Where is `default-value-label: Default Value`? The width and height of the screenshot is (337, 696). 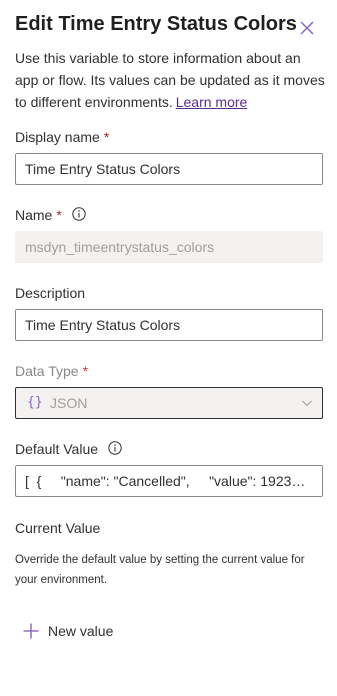
default-value-label: Default Value is located at coordinates (68, 449).